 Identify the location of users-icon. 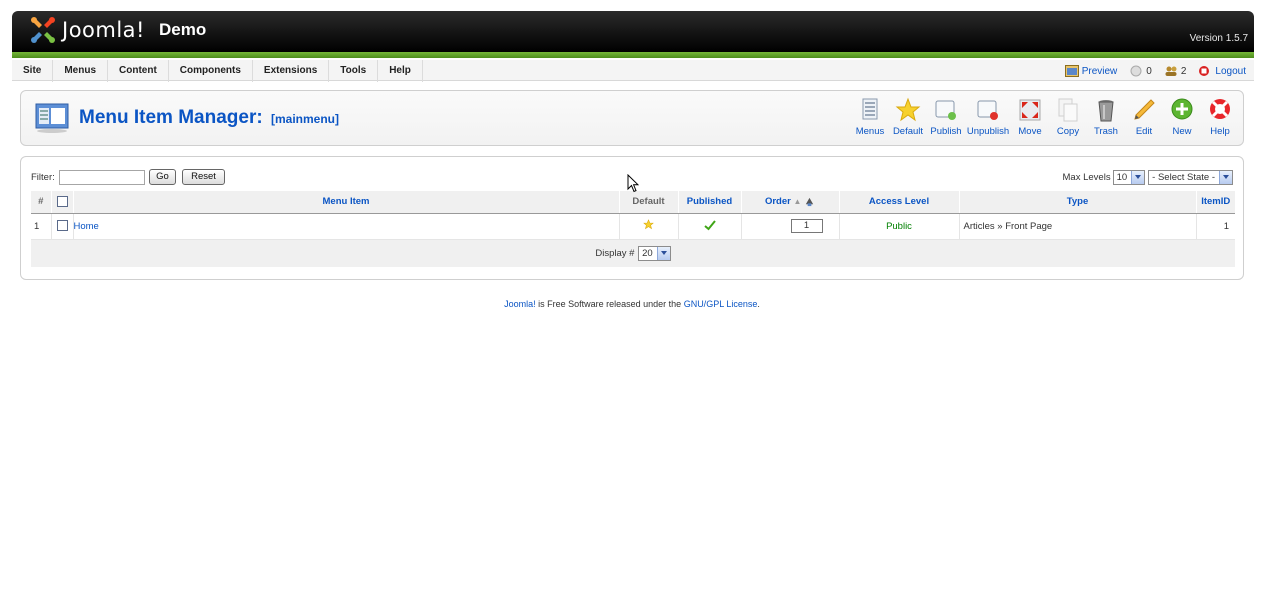
(1171, 71).